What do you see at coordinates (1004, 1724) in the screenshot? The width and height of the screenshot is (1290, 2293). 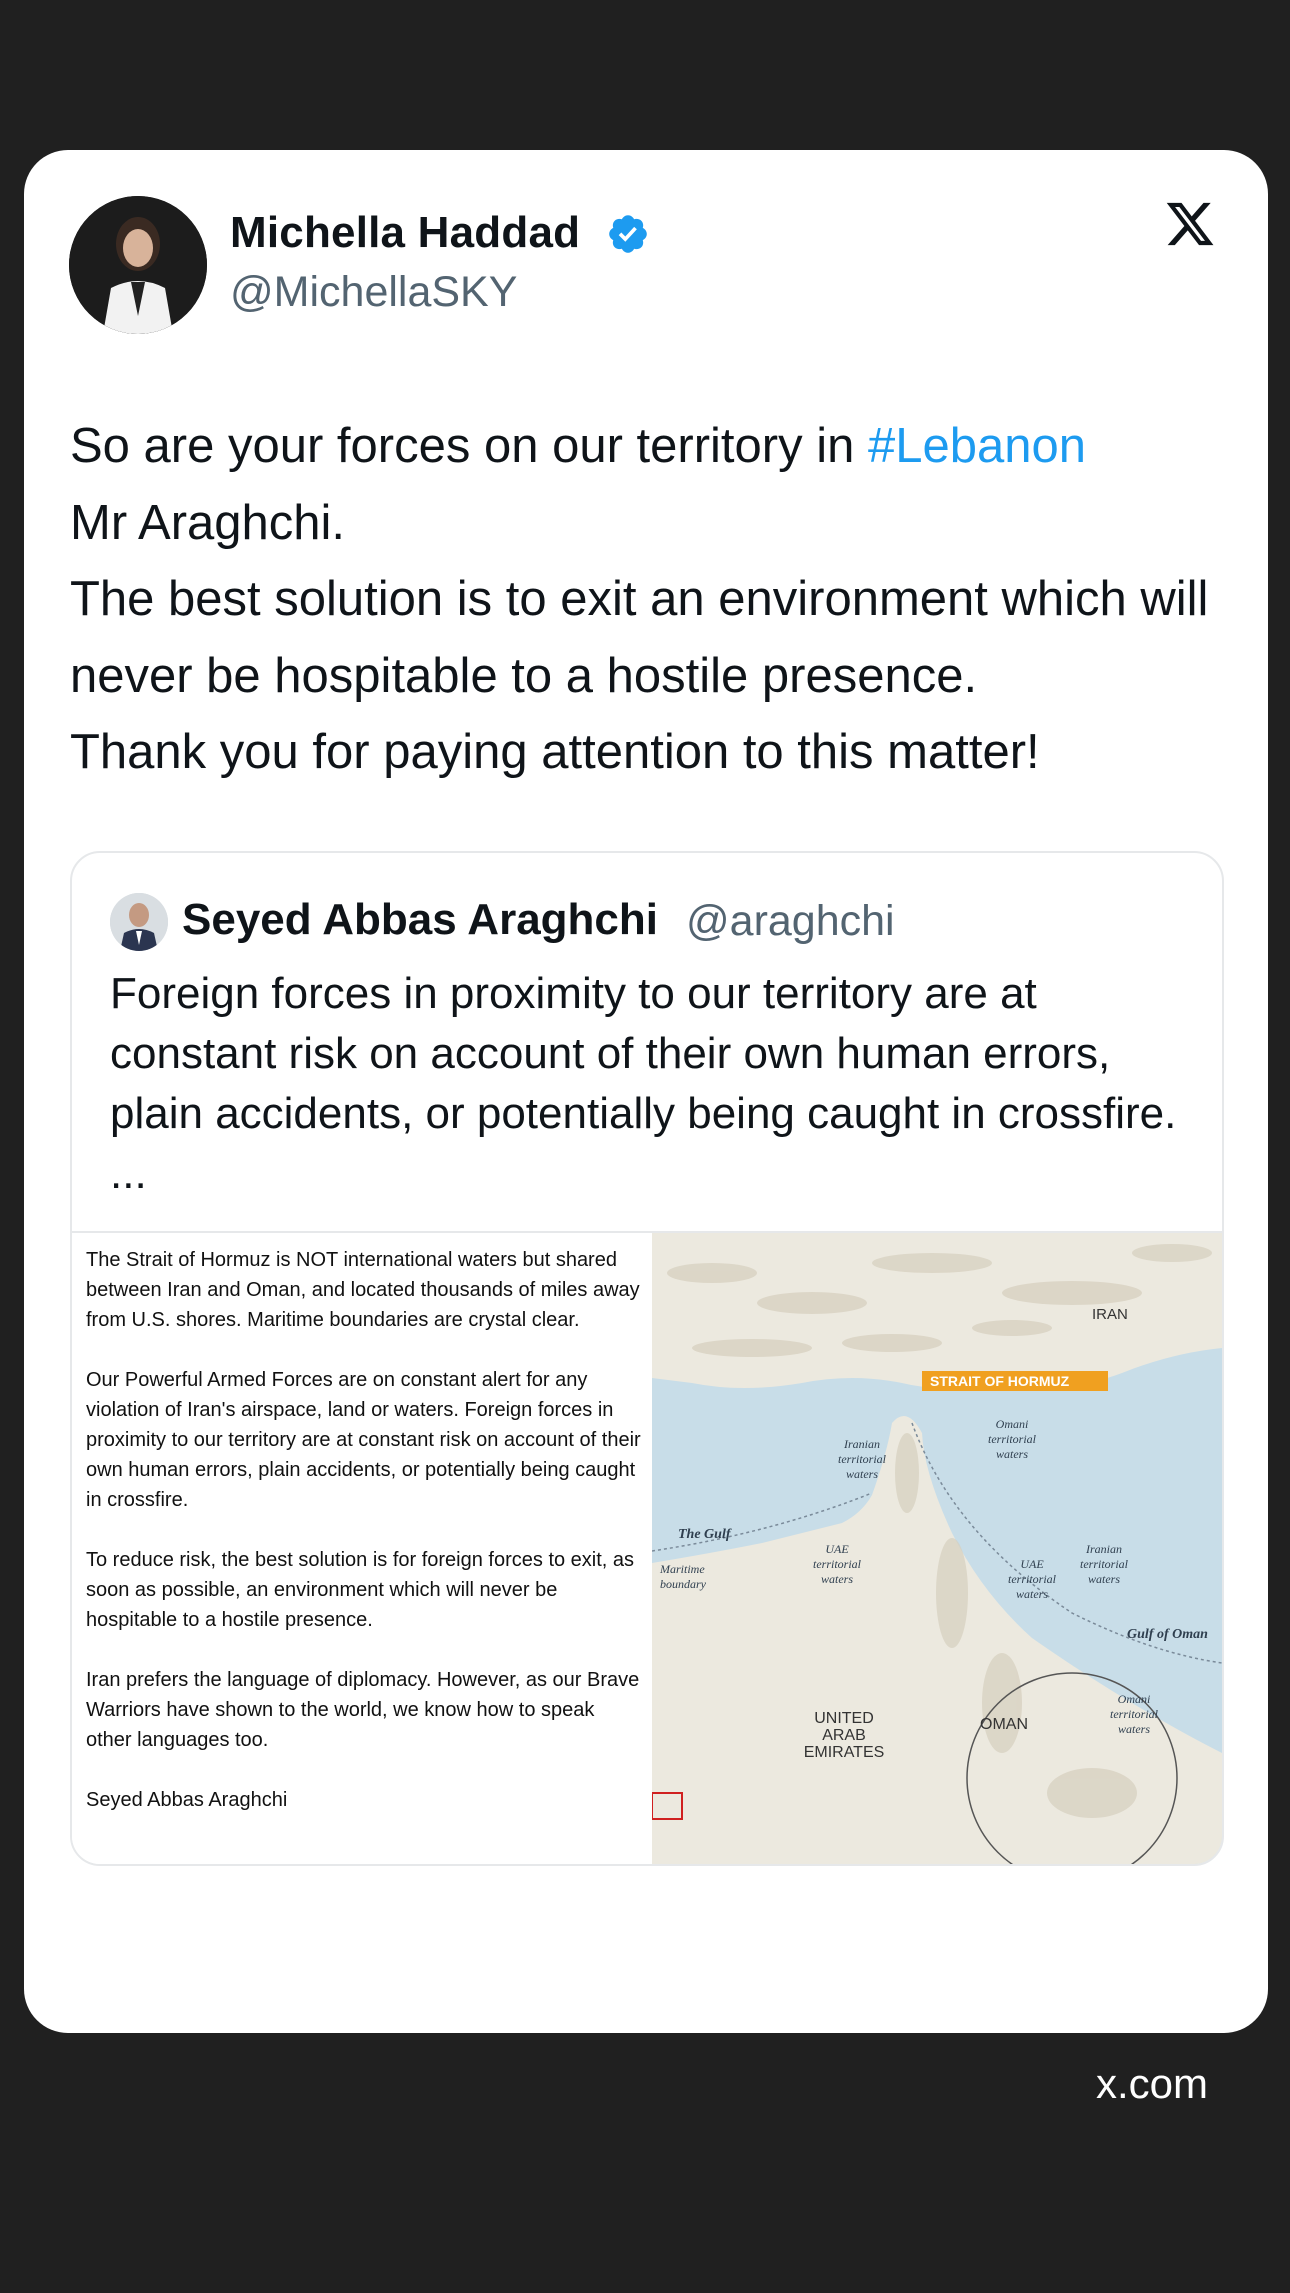 I see `map-label-oman: OMAN` at bounding box center [1004, 1724].